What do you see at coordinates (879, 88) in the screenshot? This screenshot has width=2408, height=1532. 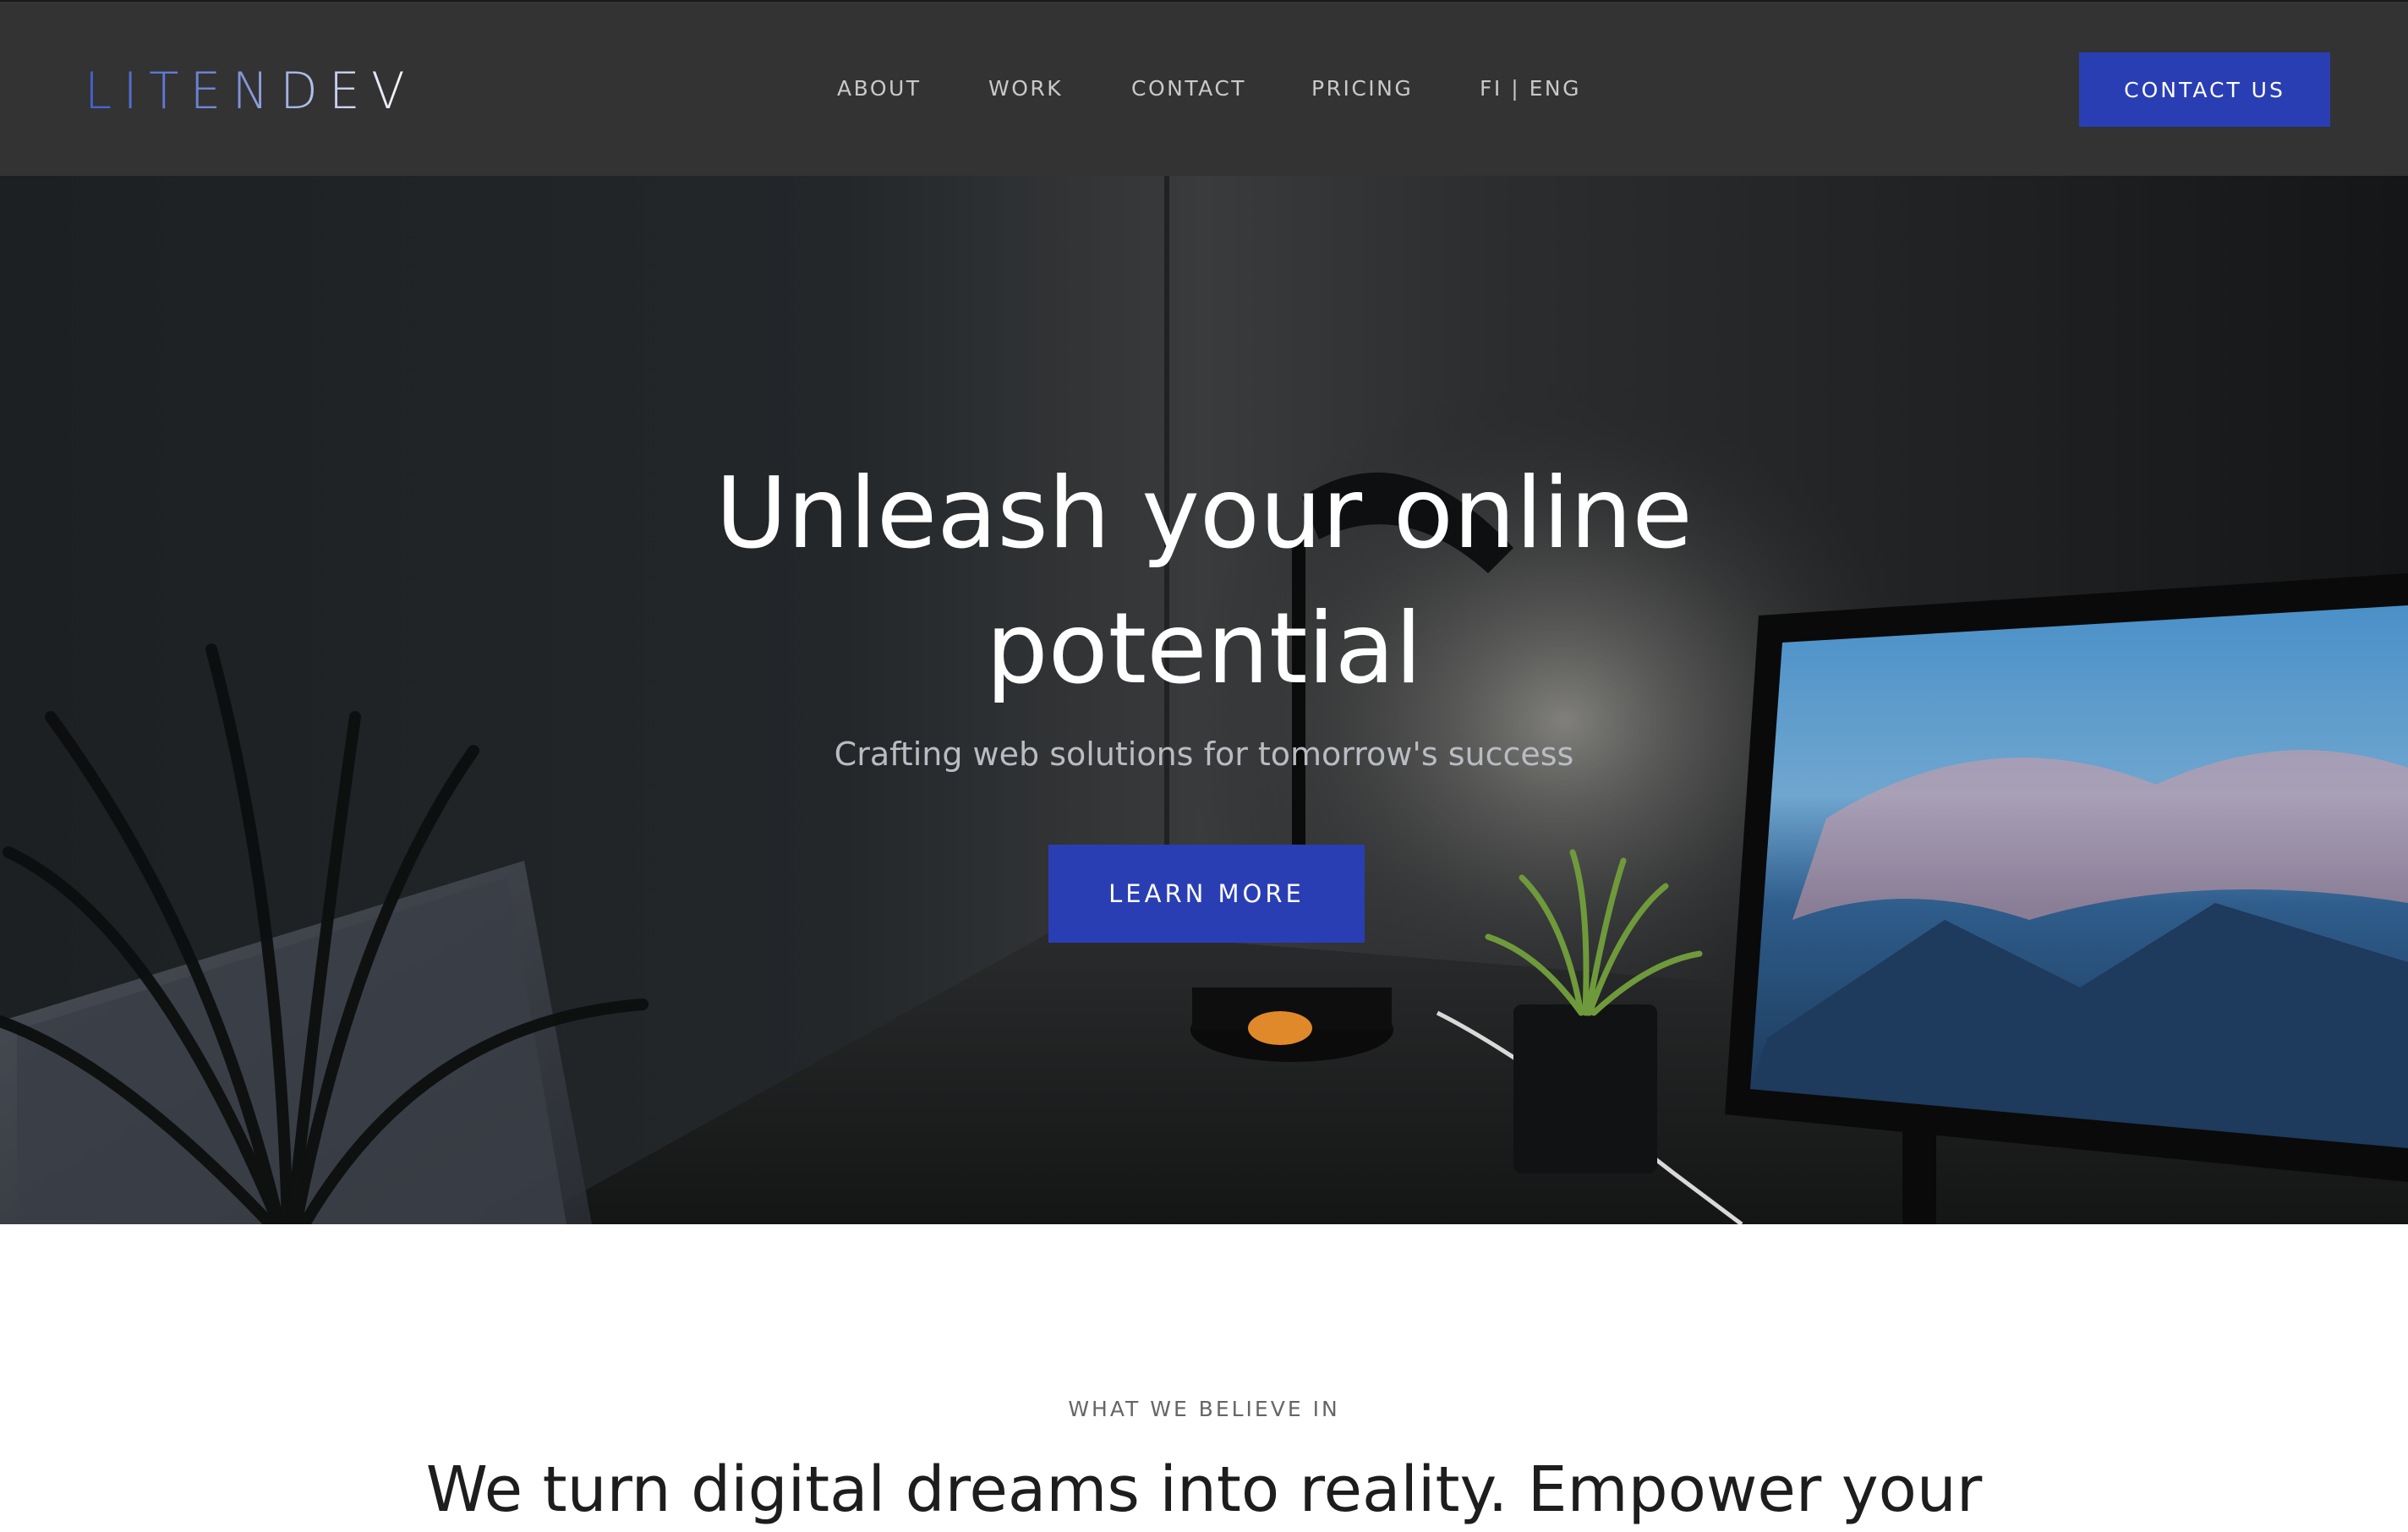 I see `nav-about: ABOUT` at bounding box center [879, 88].